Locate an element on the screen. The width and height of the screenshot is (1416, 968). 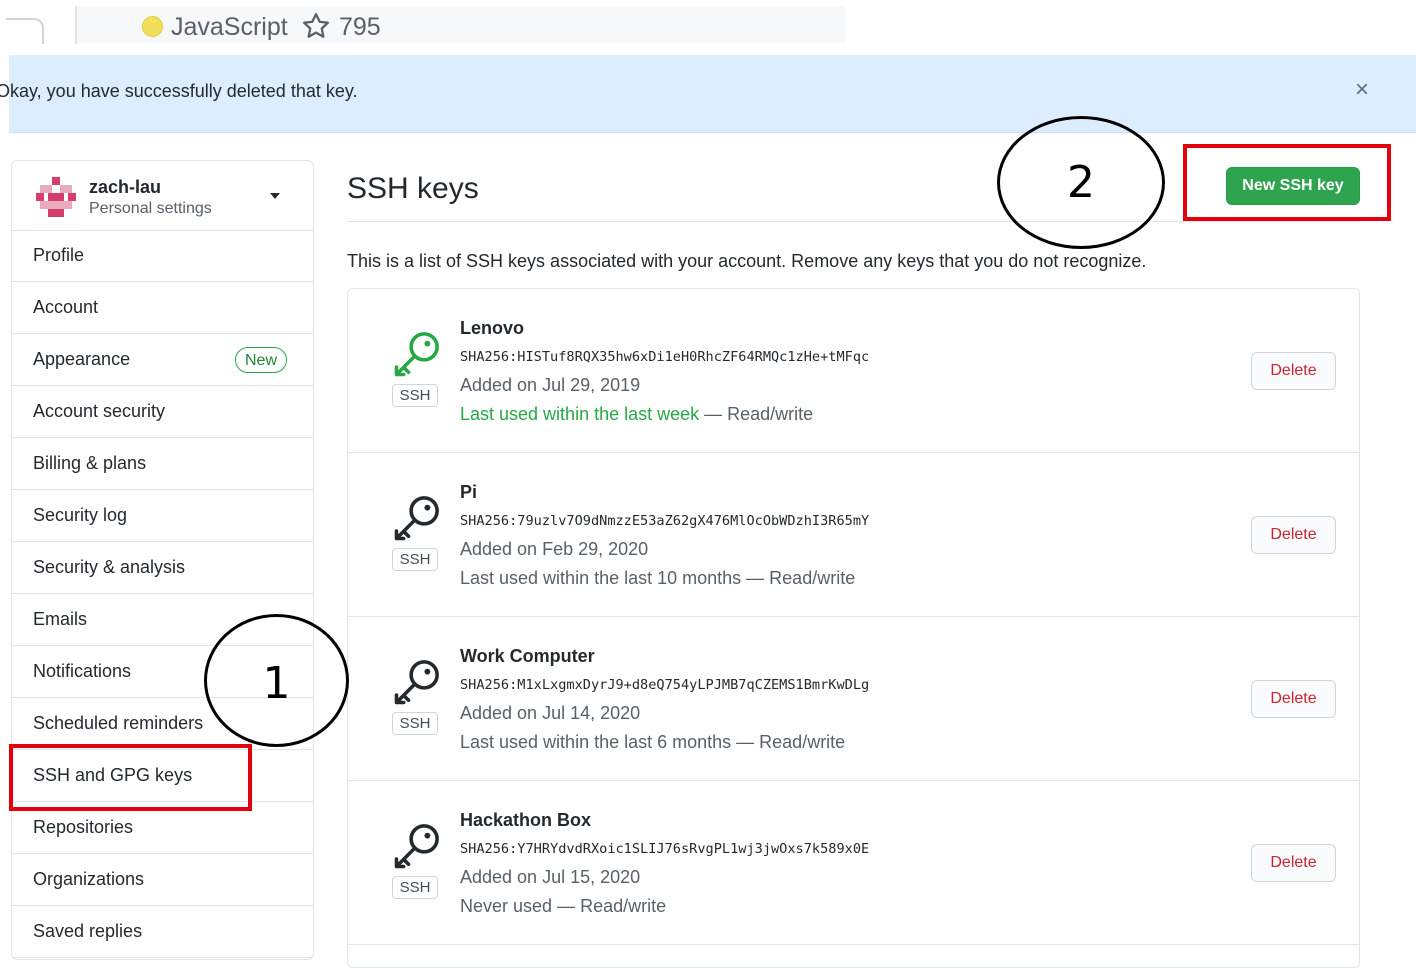
sidebar-item-account: Account is located at coordinates (162, 308).